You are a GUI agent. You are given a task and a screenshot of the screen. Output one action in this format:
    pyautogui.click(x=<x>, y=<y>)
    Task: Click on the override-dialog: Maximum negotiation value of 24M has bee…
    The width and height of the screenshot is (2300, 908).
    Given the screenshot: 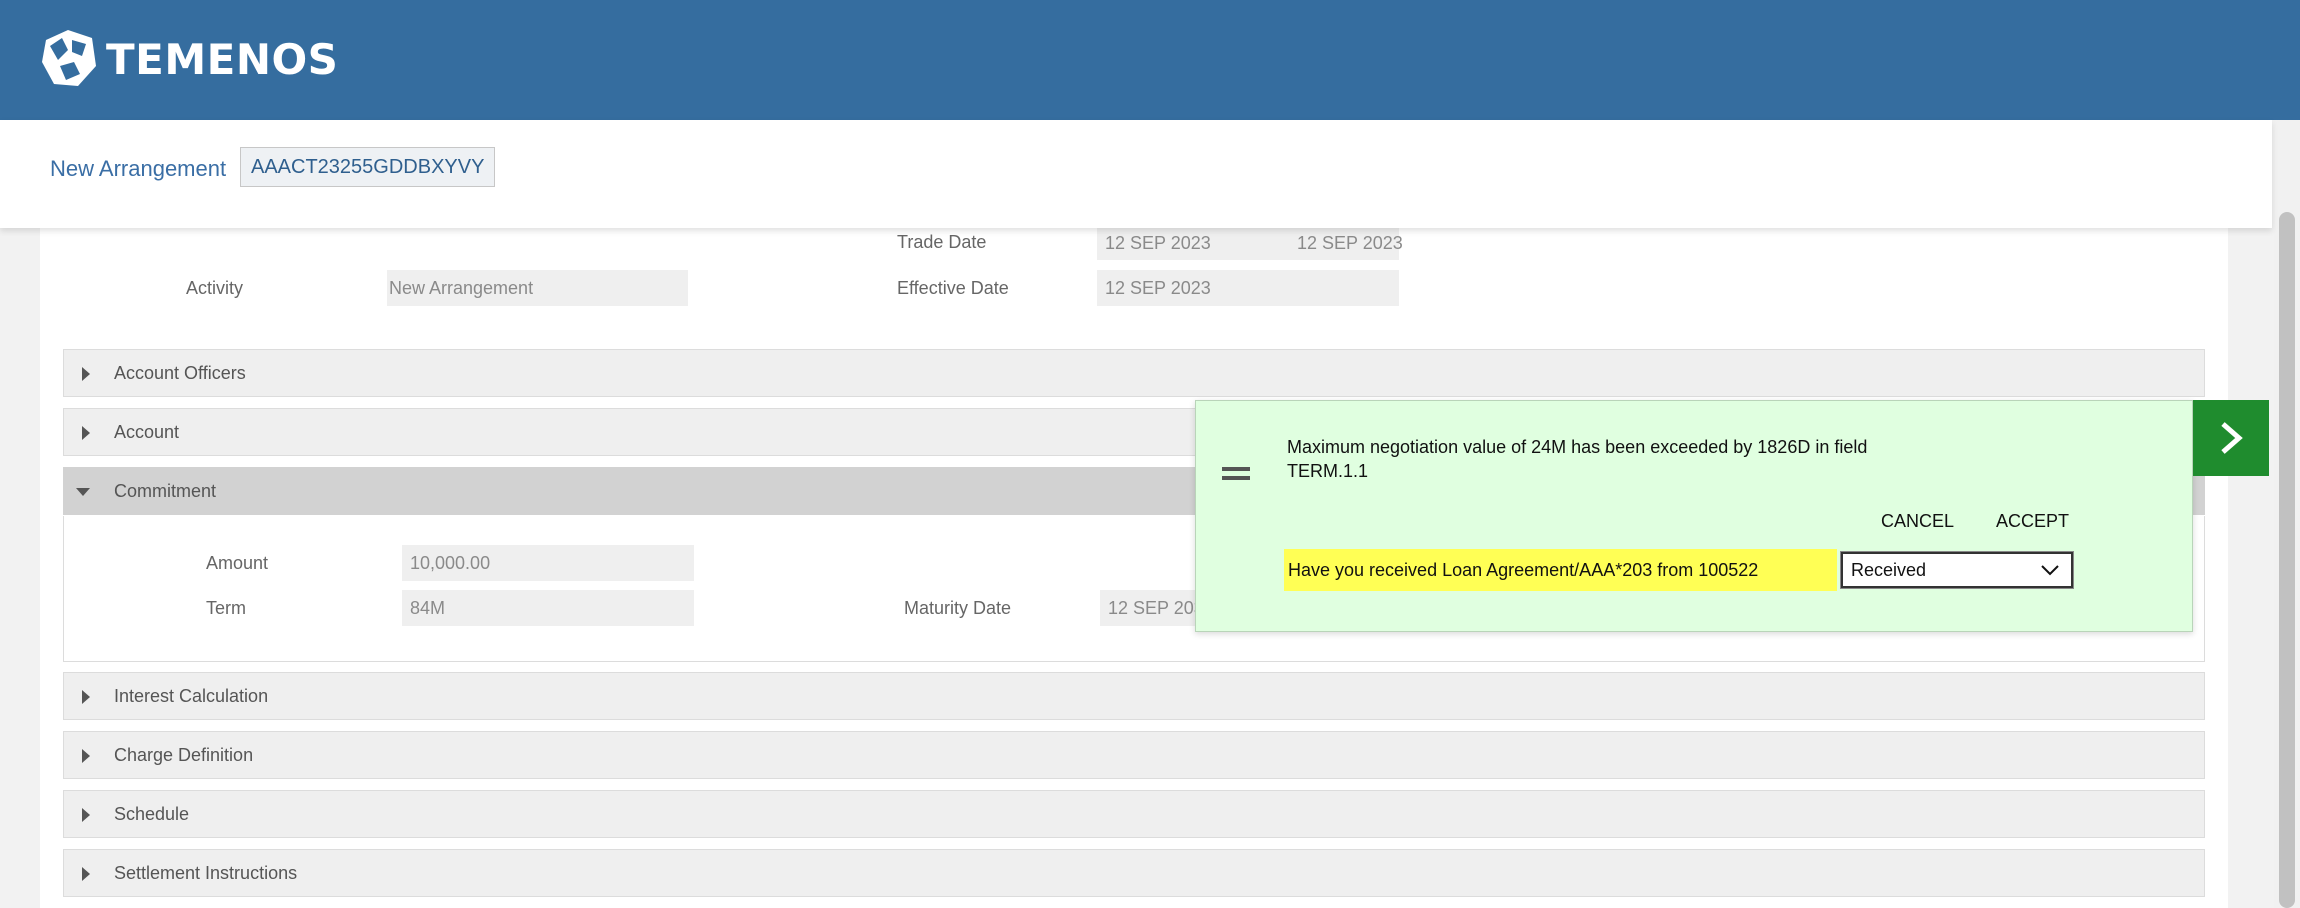 What is the action you would take?
    pyautogui.click(x=1694, y=516)
    